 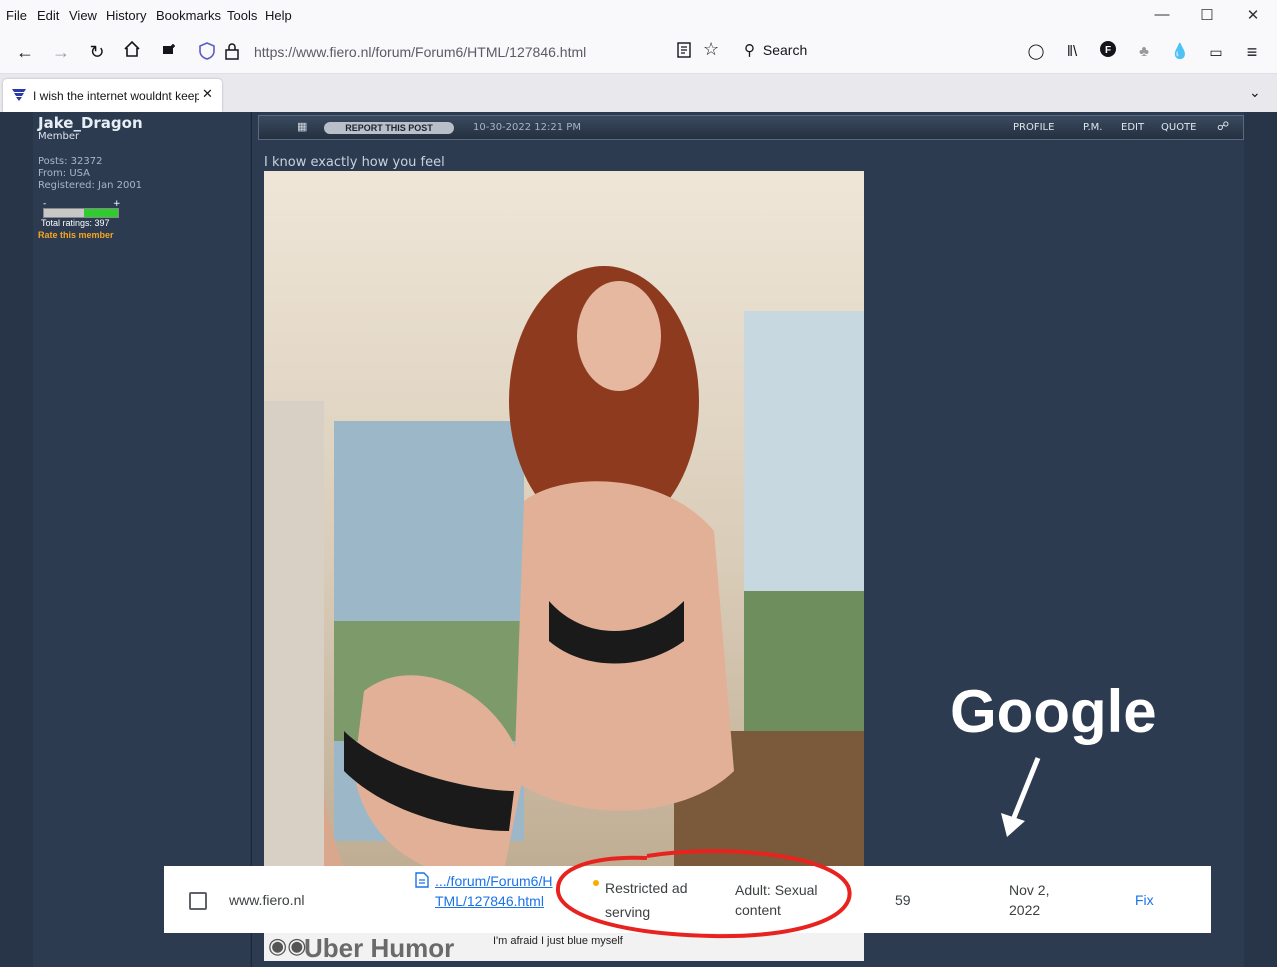 I want to click on author-username: Jake_Dragon, so click(x=90, y=123).